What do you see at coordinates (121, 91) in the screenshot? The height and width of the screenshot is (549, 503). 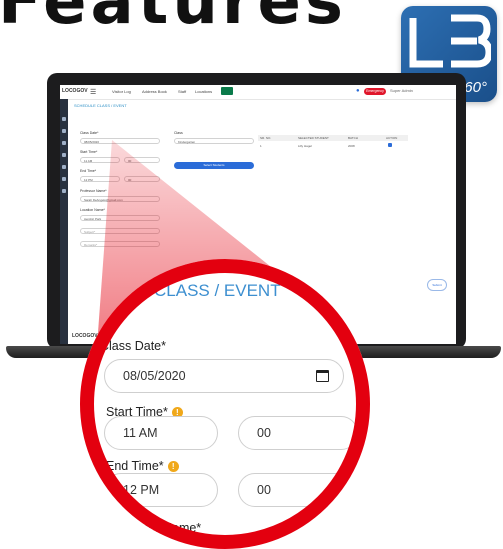 I see `nav-visitor-log: Visitor Log` at bounding box center [121, 91].